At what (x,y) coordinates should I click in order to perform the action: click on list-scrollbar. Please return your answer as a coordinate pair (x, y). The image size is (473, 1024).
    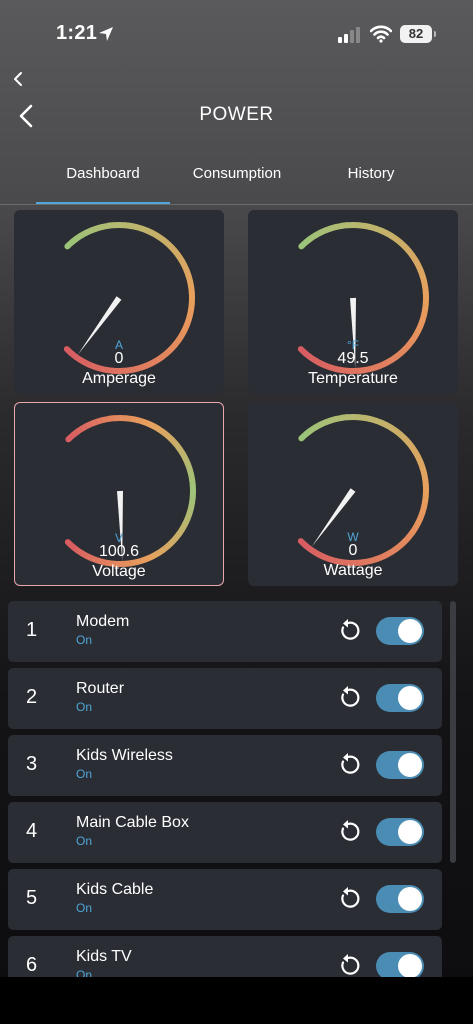
    Looking at the image, I should click on (453, 732).